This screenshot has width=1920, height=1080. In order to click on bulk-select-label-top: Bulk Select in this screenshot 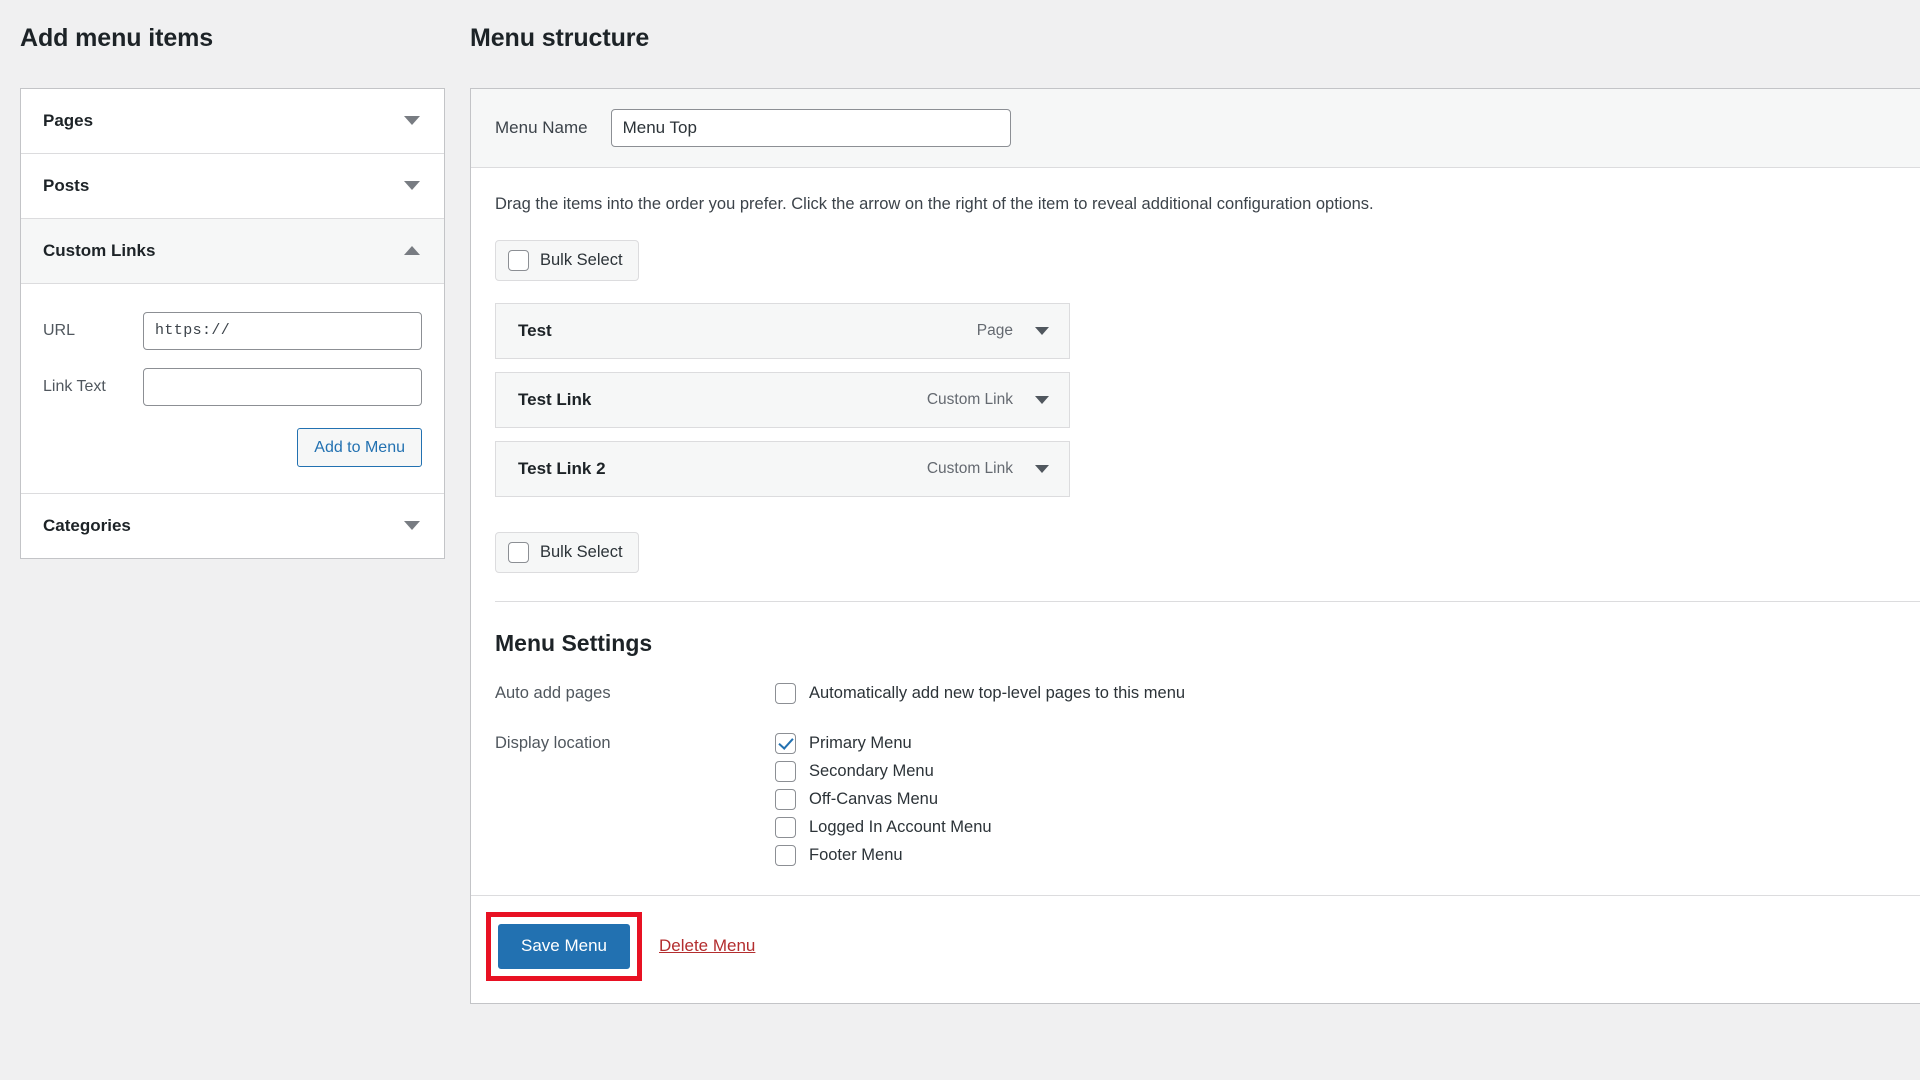, I will do `click(581, 260)`.